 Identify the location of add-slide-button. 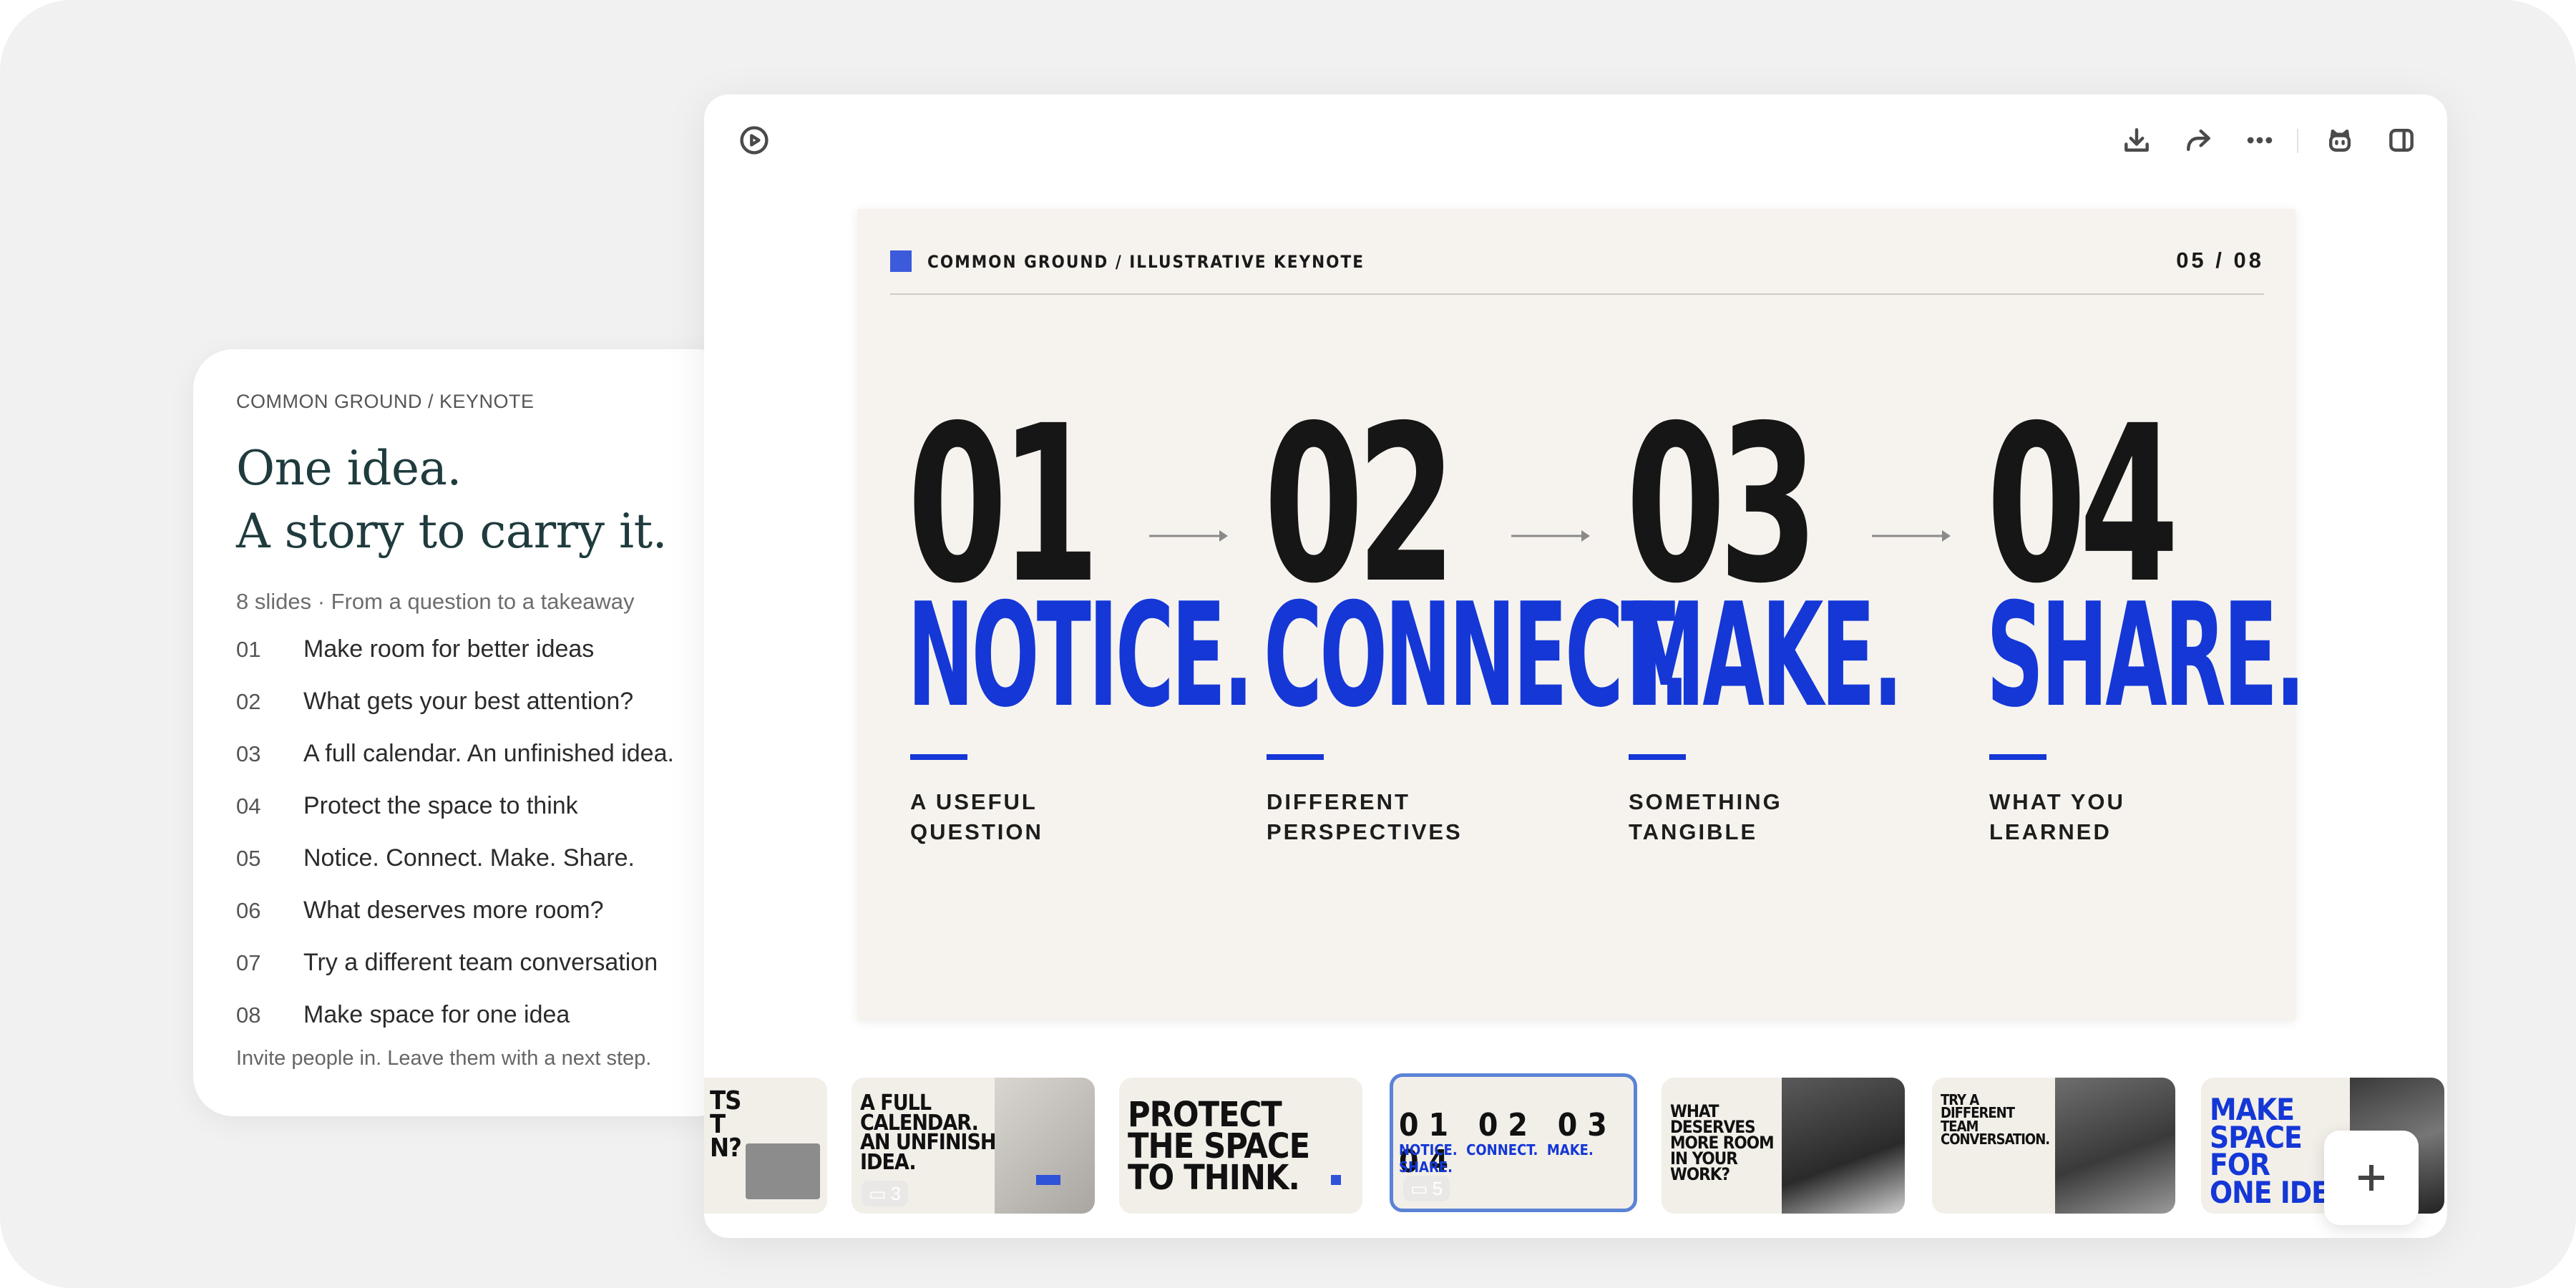
(2371, 1178).